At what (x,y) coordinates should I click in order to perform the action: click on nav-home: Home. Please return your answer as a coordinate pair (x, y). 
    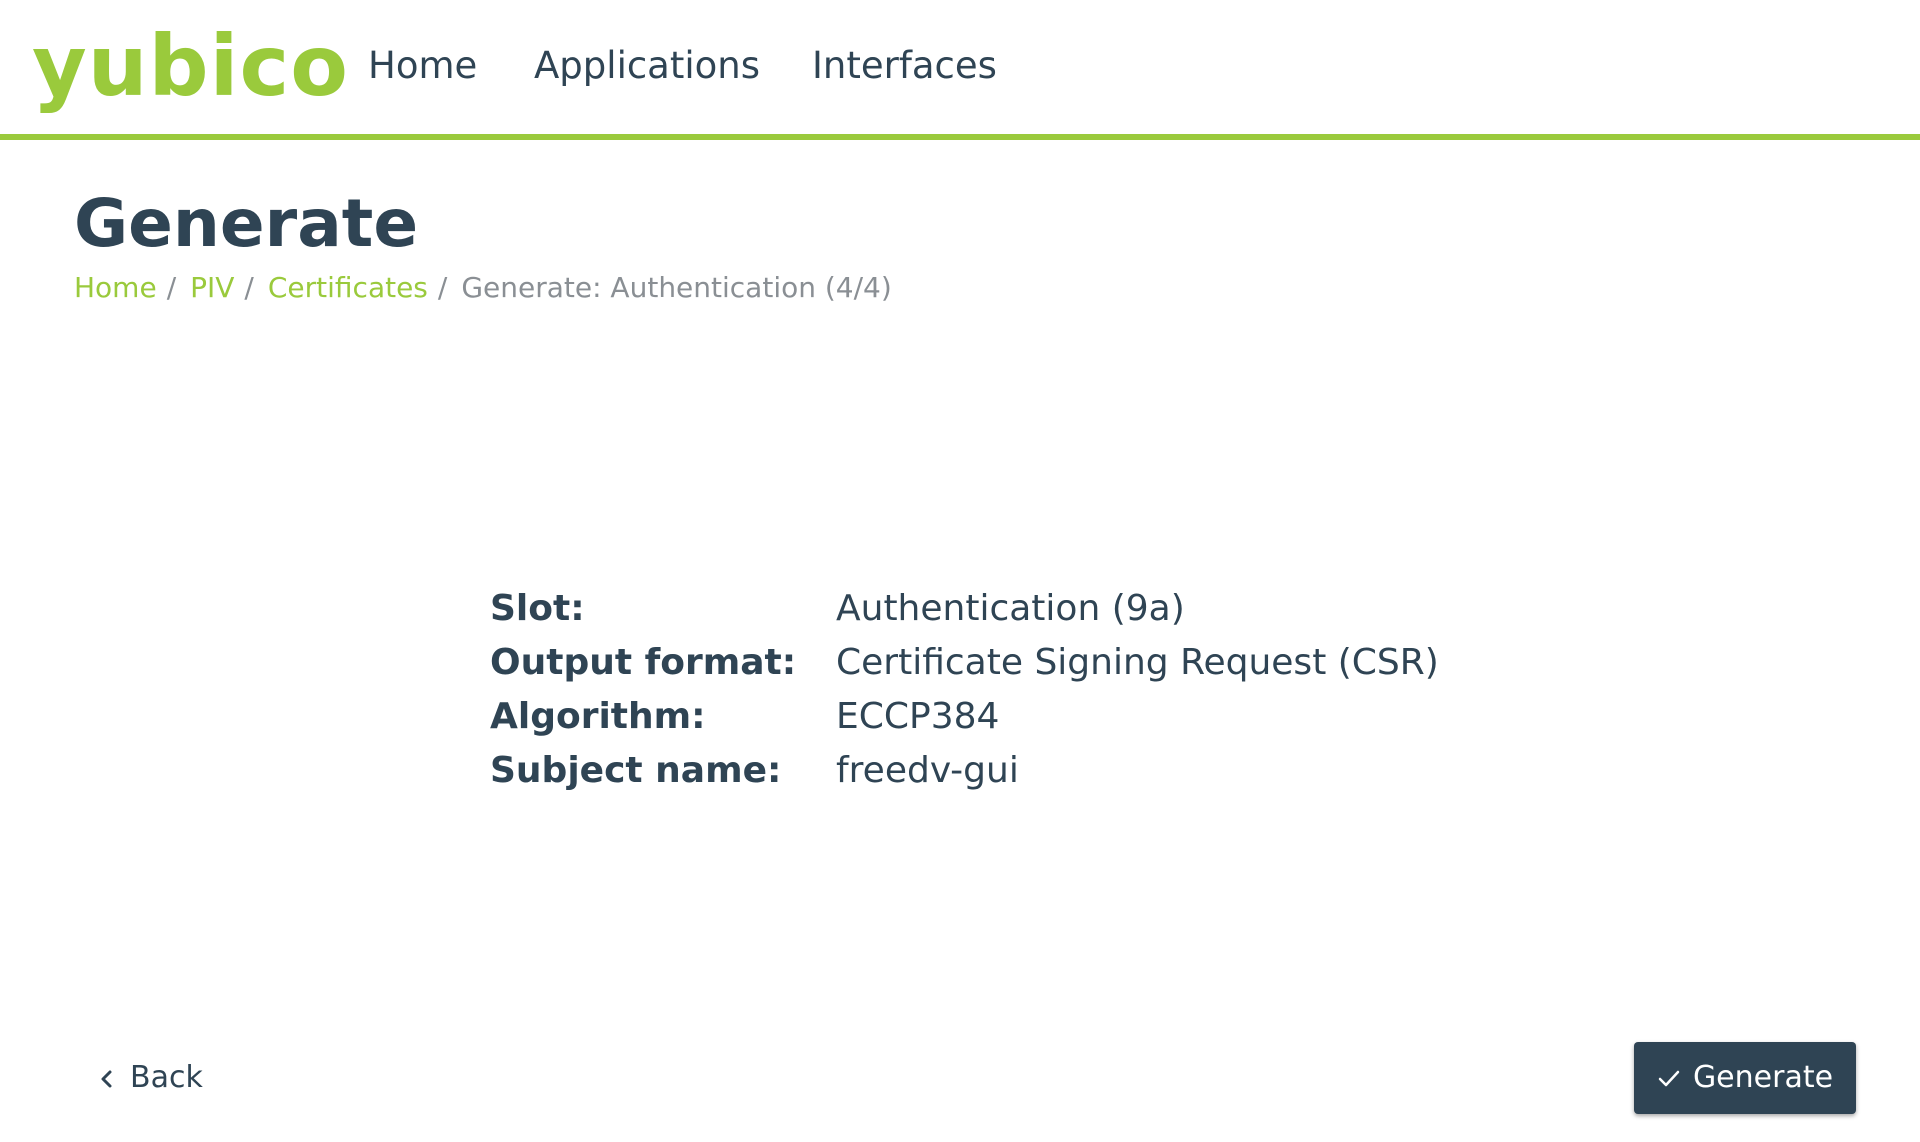
    Looking at the image, I should click on (422, 66).